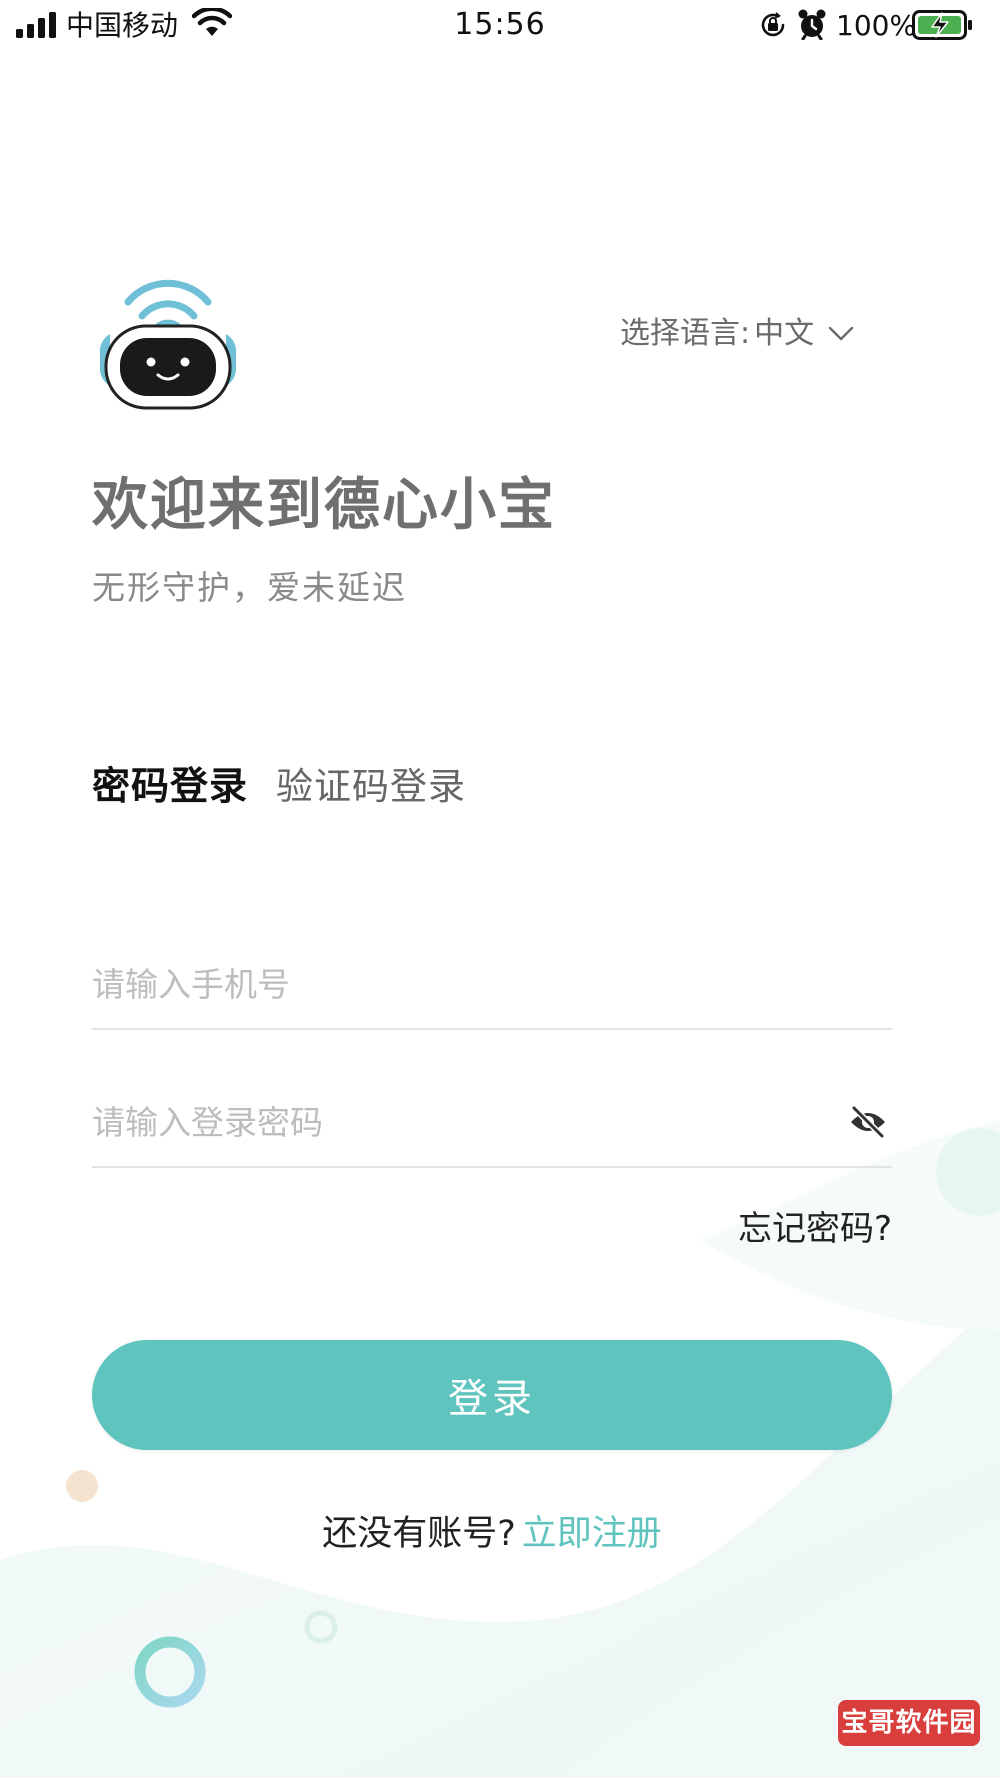  Describe the element at coordinates (592, 1534) in the screenshot. I see `register-link: 立即注册` at that location.